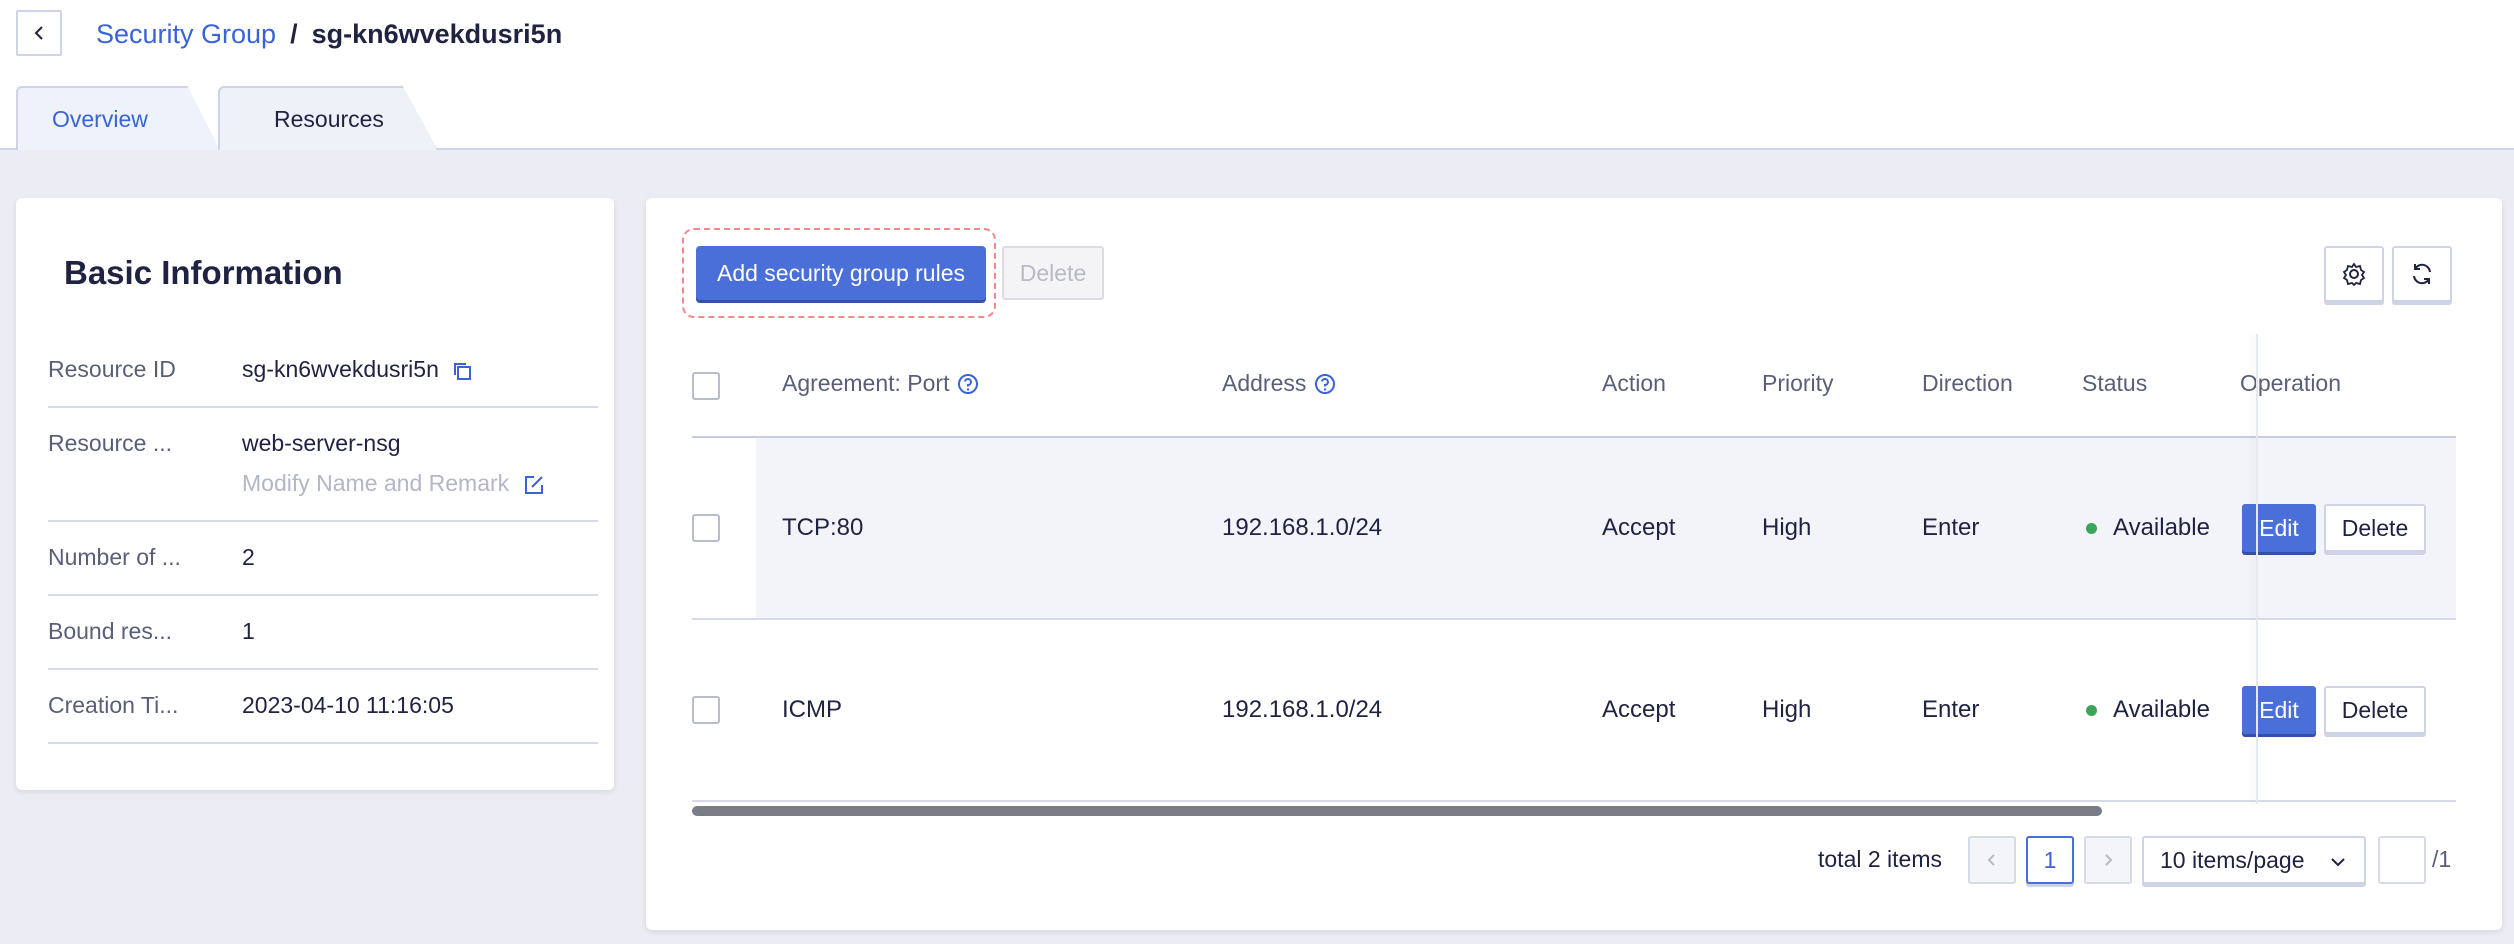 This screenshot has height=944, width=2514. Describe the element at coordinates (812, 709) in the screenshot. I see `cell-port: ICMP` at that location.